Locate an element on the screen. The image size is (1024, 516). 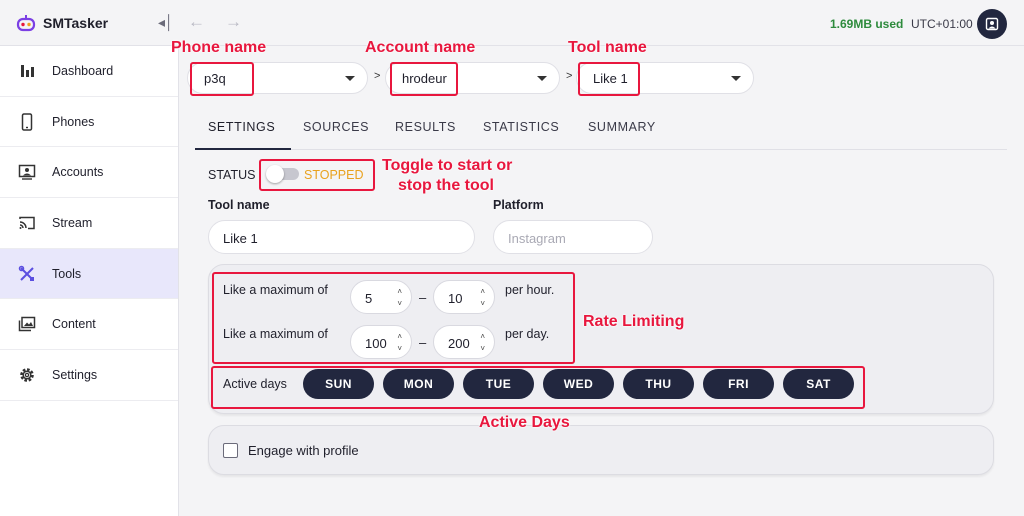
annotation-box-account is located at coordinates (424, 79).